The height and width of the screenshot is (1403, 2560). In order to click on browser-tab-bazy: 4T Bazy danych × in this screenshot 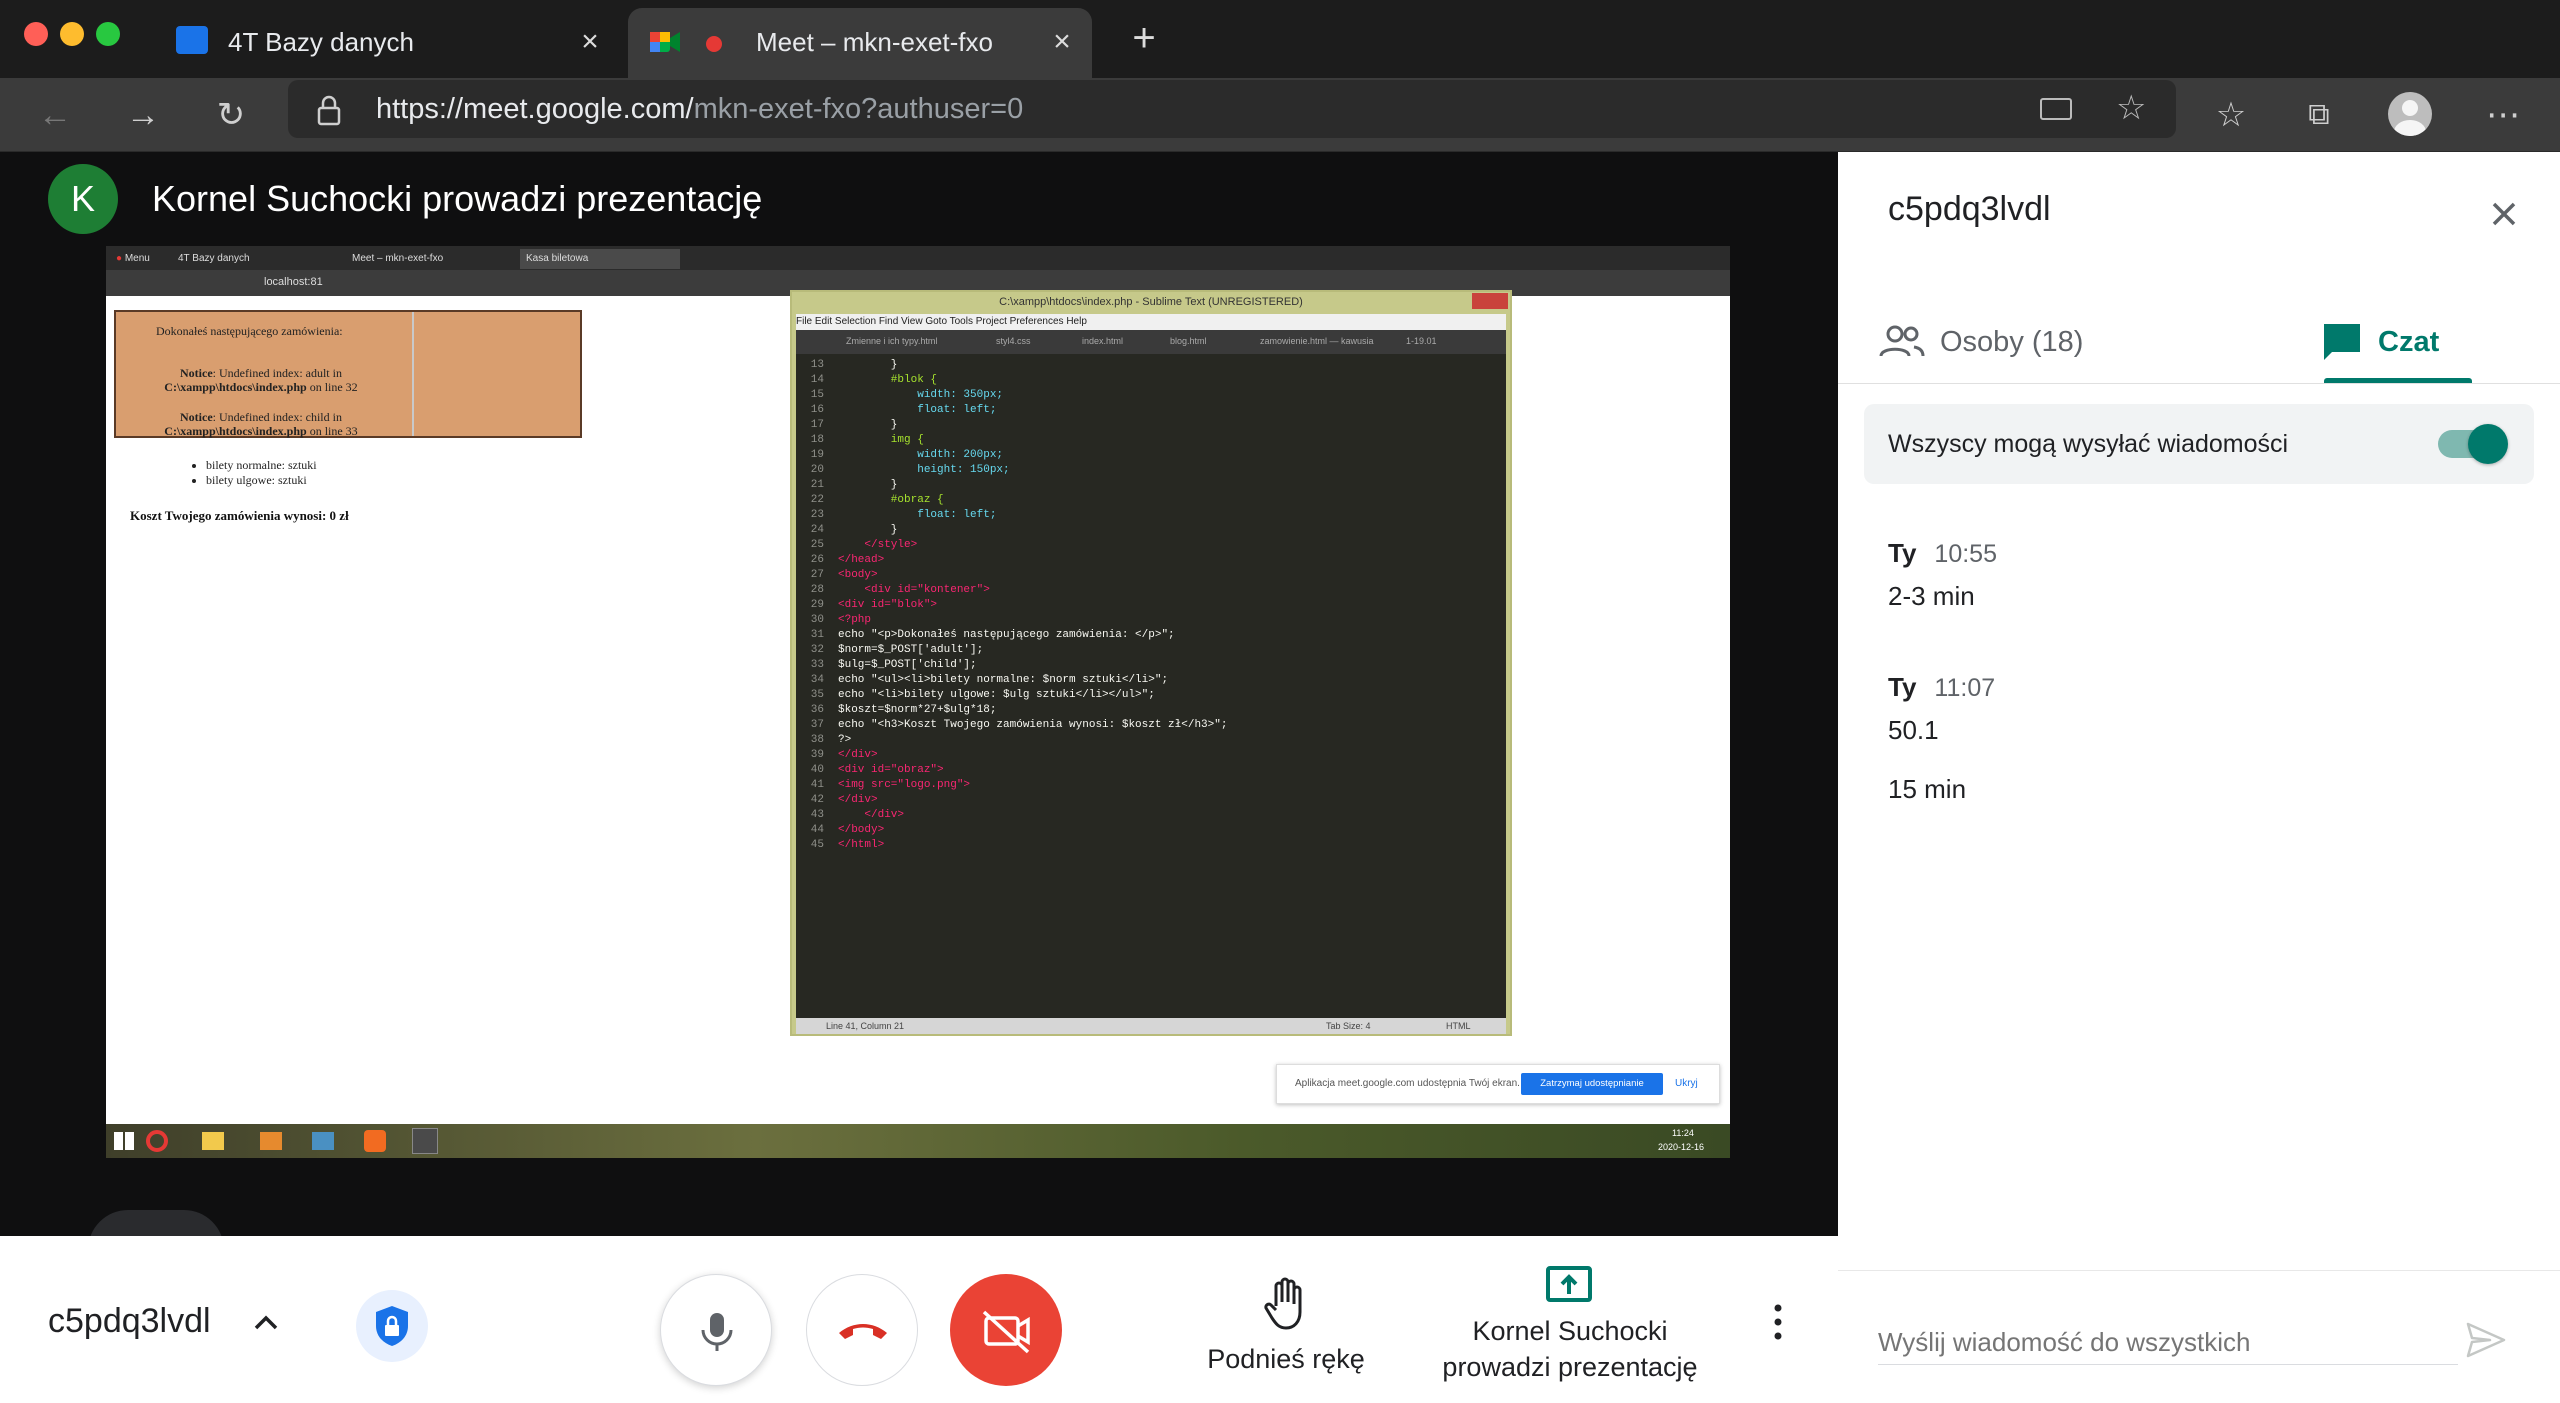, I will do `click(390, 43)`.